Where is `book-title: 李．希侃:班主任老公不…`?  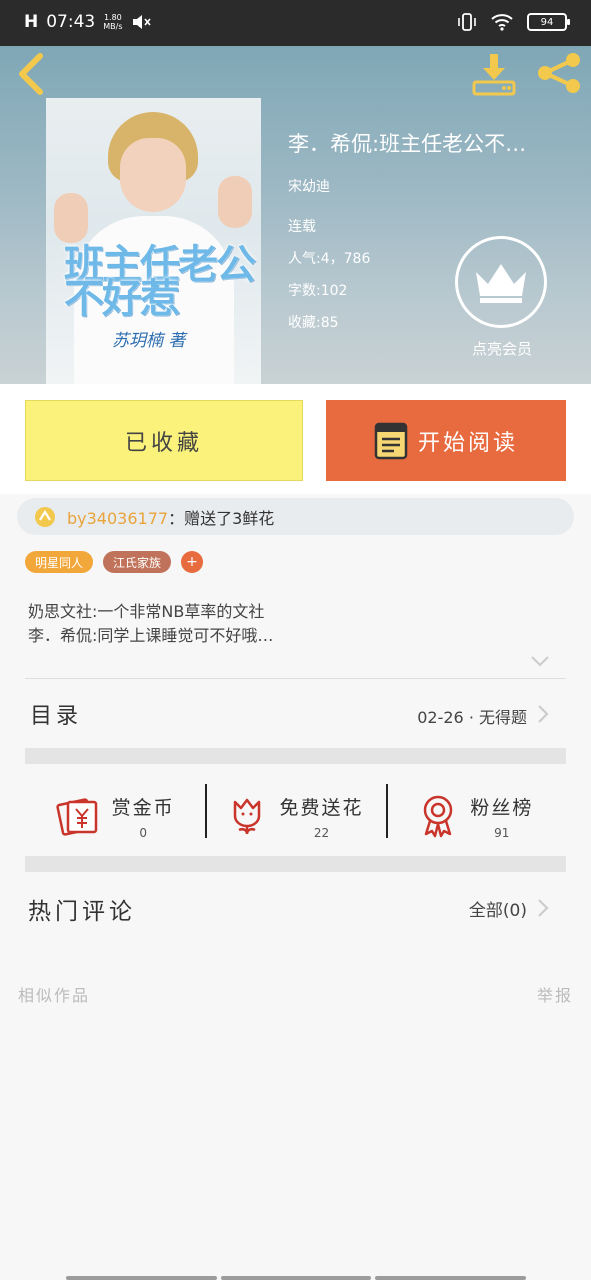 book-title: 李．希侃:班主任老公不… is located at coordinates (407, 144).